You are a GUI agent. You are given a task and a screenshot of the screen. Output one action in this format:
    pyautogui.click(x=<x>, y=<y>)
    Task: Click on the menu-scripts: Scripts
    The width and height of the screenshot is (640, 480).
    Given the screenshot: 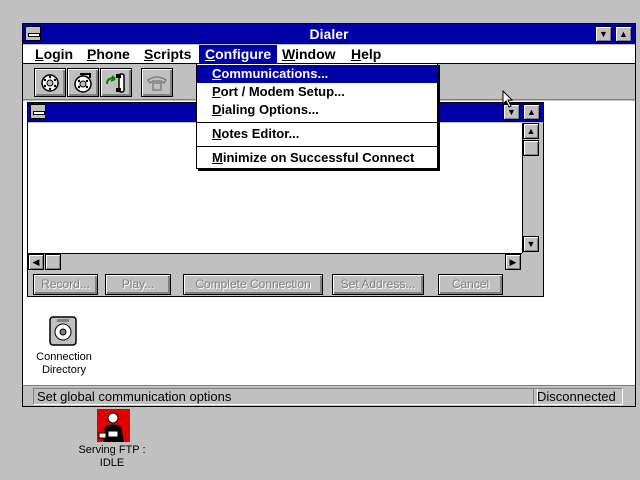 What is the action you would take?
    pyautogui.click(x=167, y=54)
    